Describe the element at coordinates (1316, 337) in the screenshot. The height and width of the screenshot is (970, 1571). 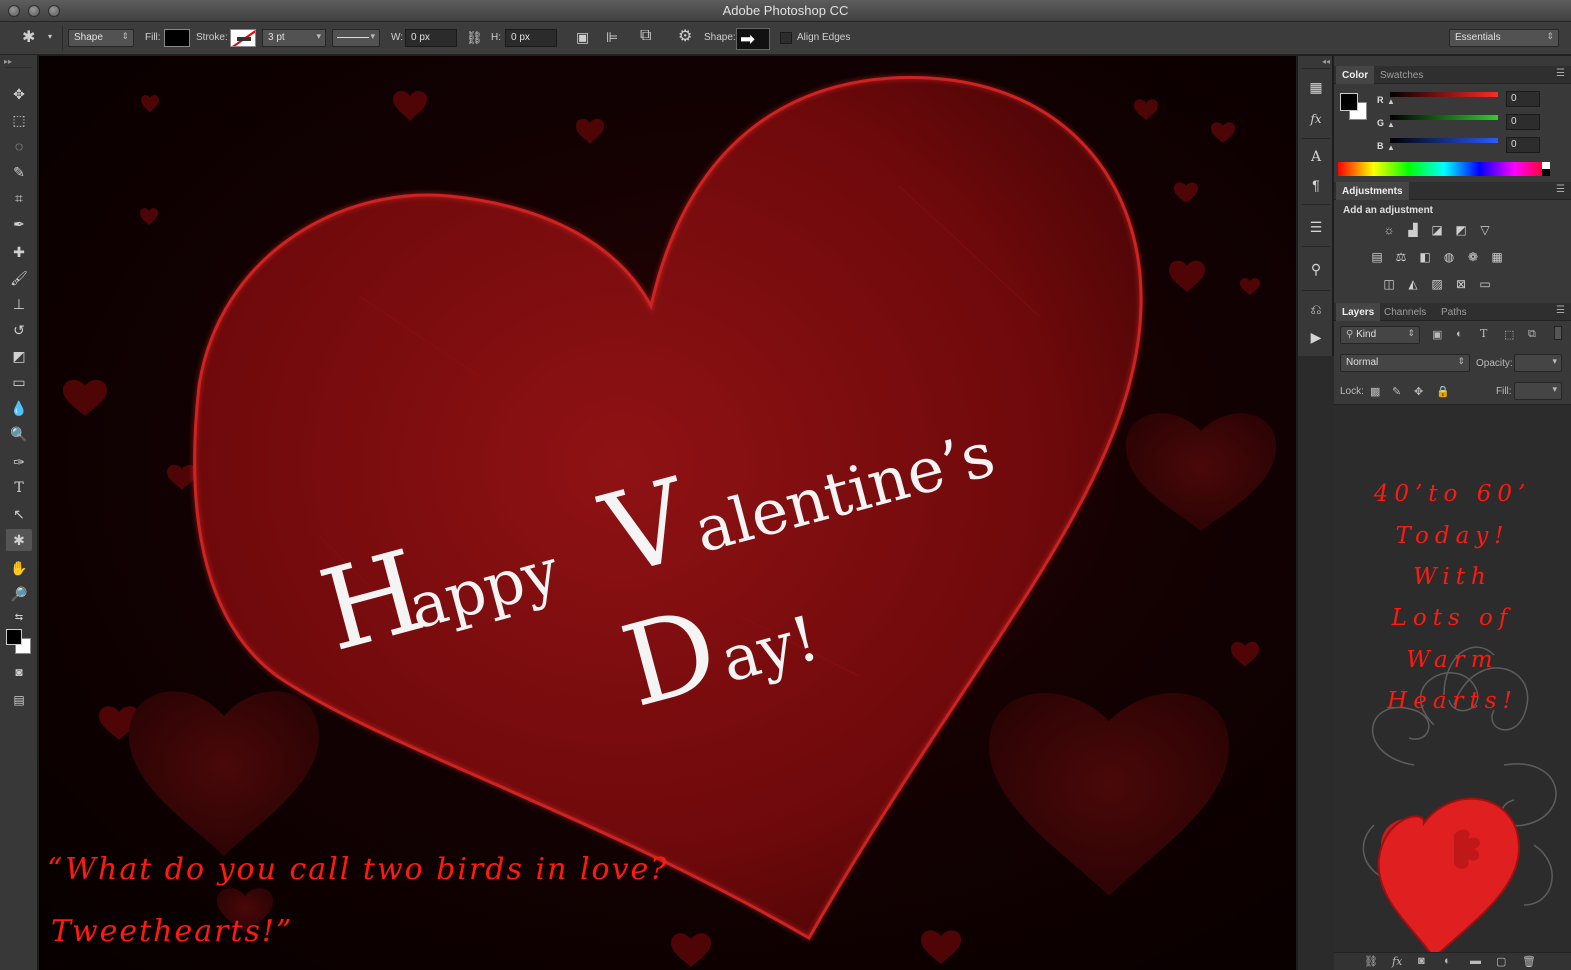
I see `actions-play-icon: ▶` at that location.